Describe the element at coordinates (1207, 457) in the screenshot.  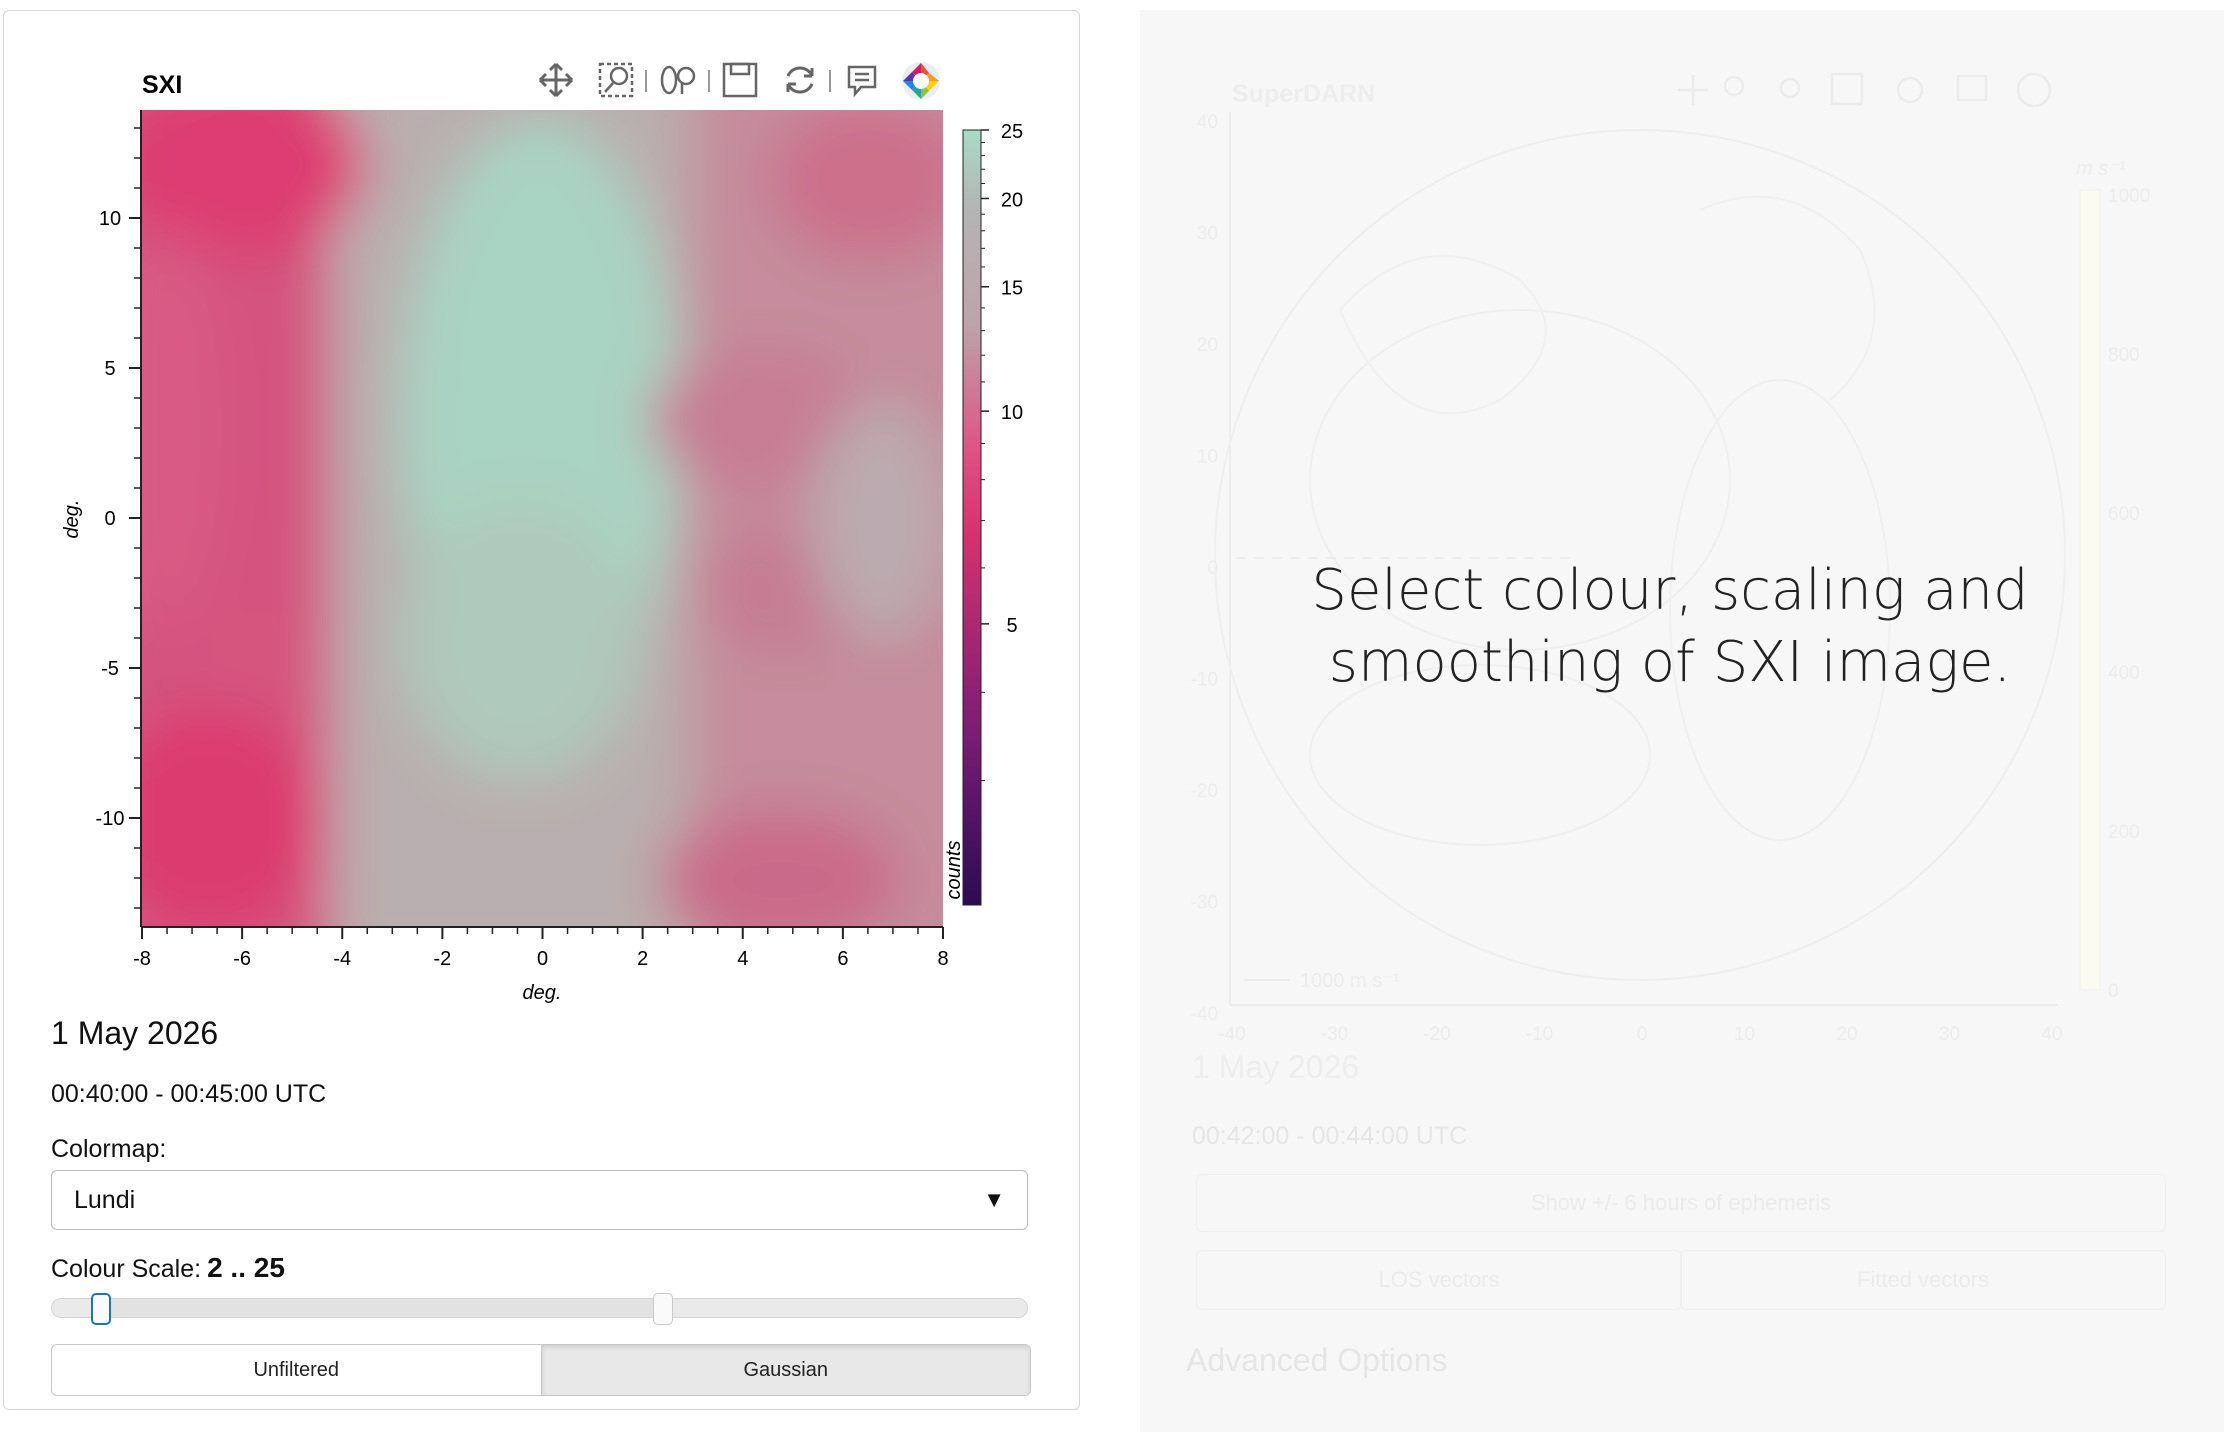
I see `superdarn-y-tick-label: 10` at that location.